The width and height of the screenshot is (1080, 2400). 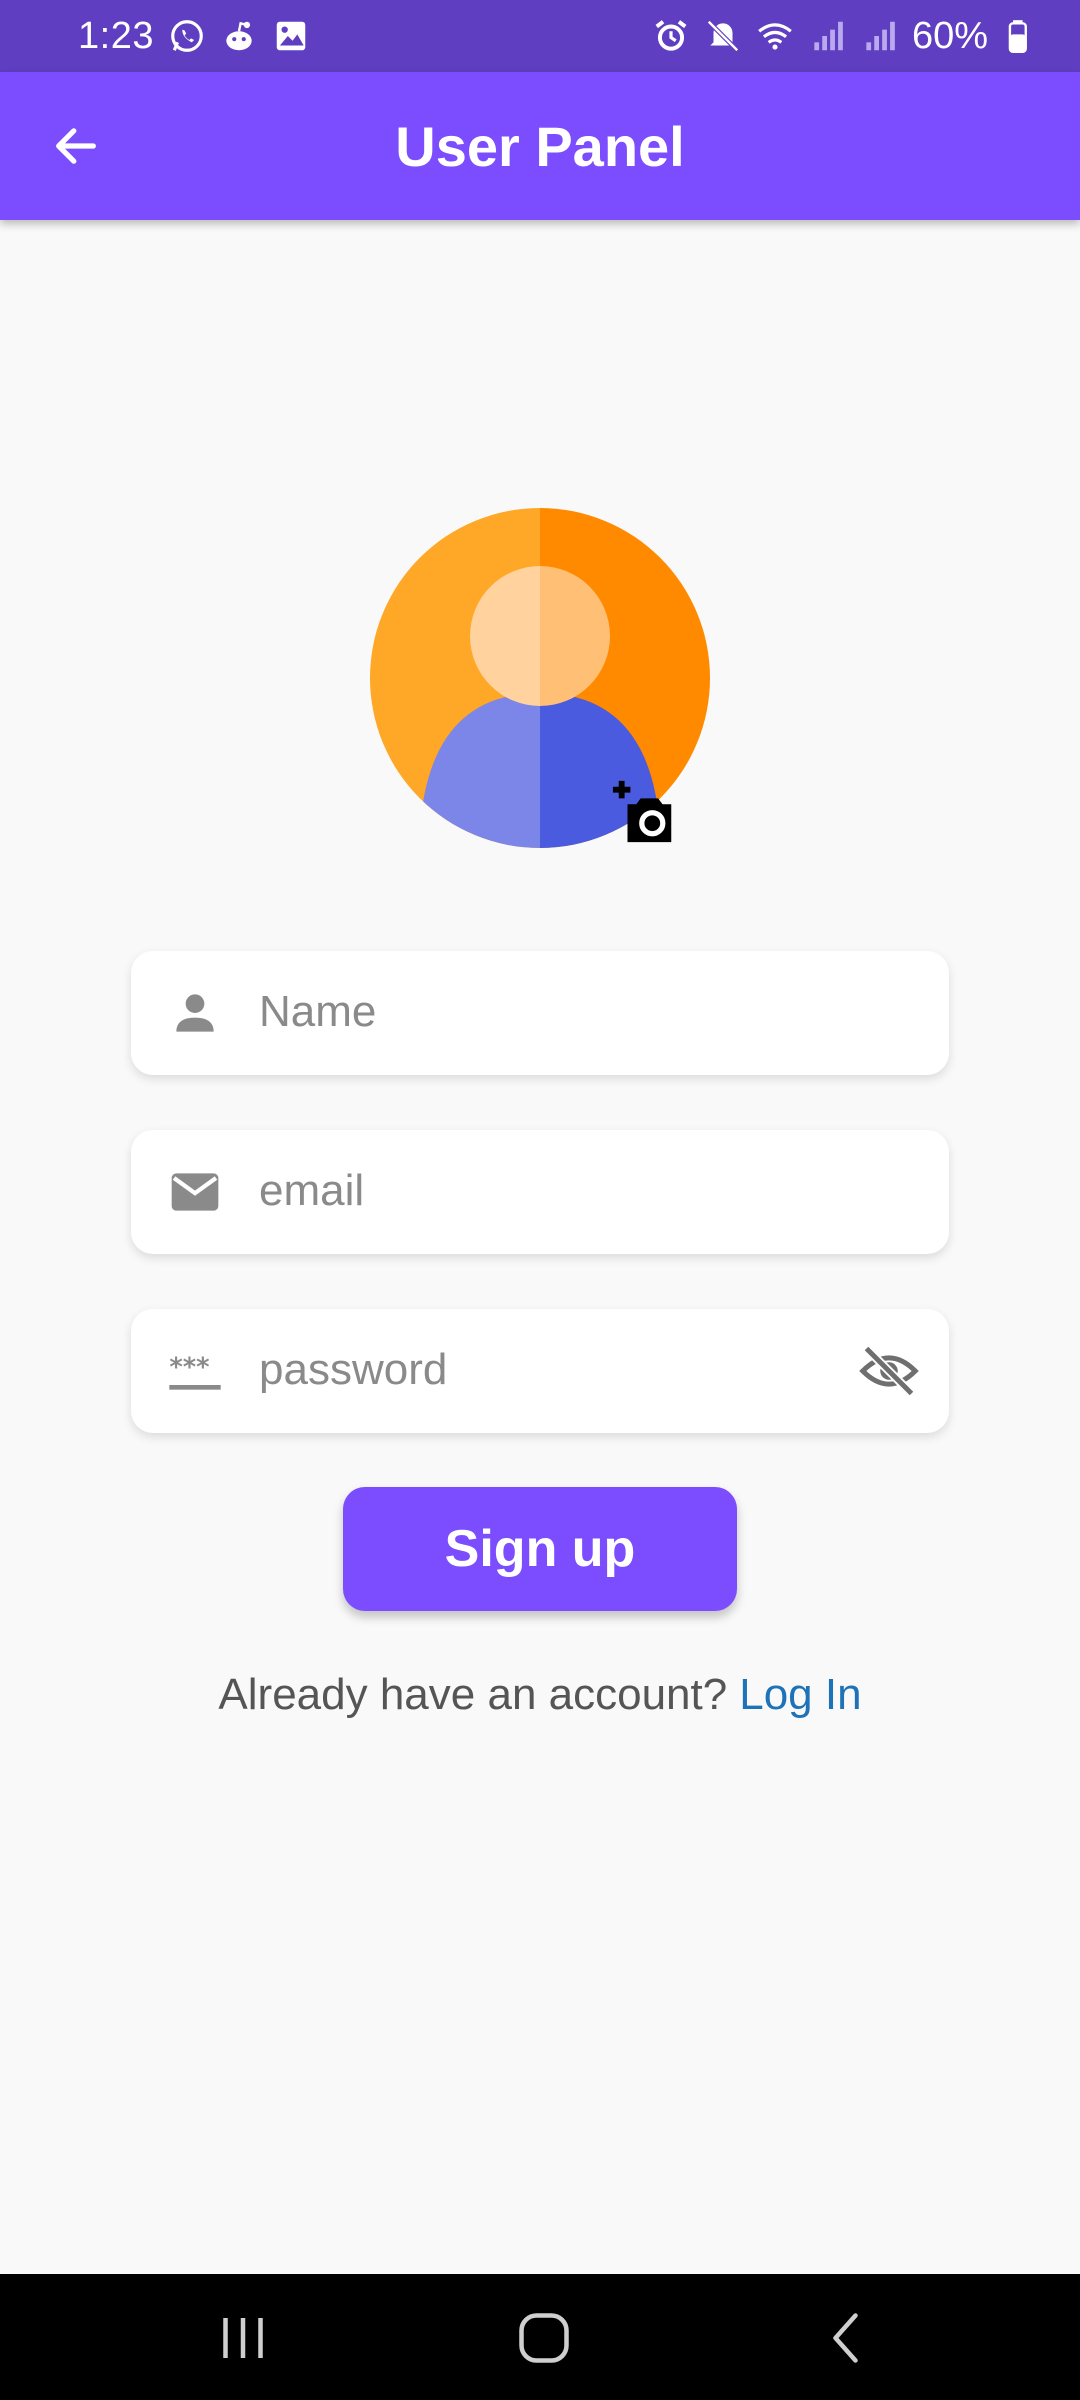 I want to click on password-icon: ***, so click(x=195, y=1371).